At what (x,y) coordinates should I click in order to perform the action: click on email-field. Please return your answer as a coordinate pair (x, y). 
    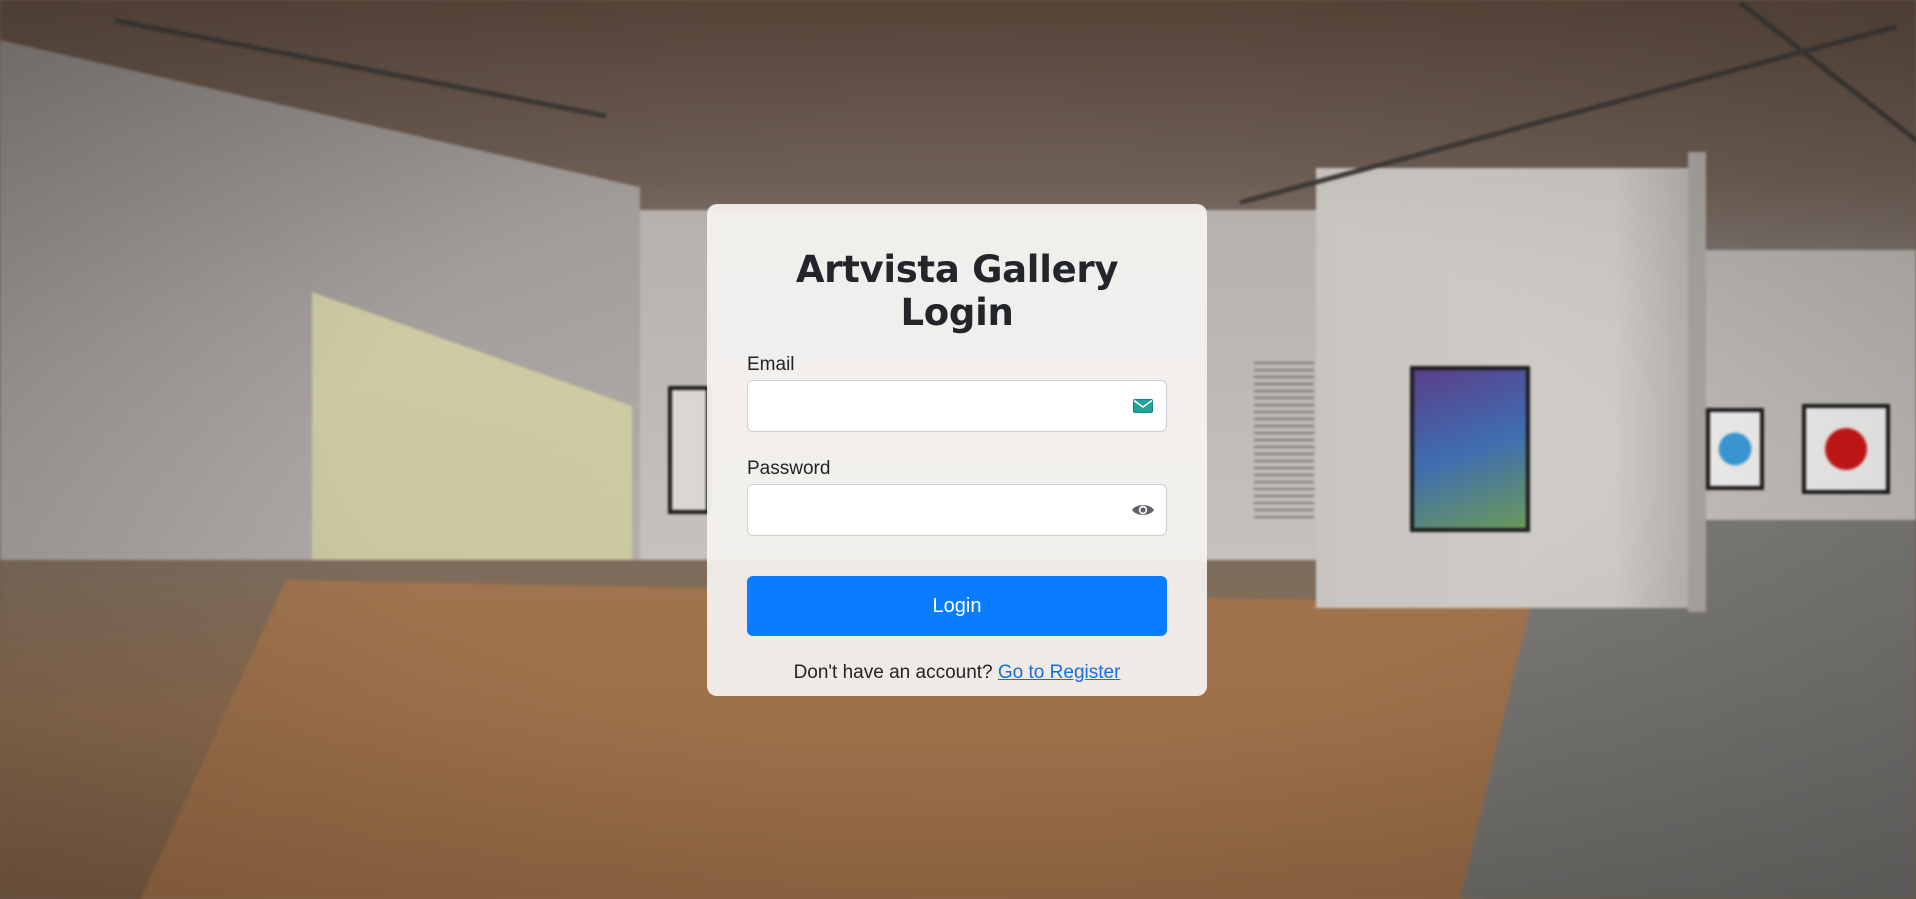
    Looking at the image, I should click on (957, 406).